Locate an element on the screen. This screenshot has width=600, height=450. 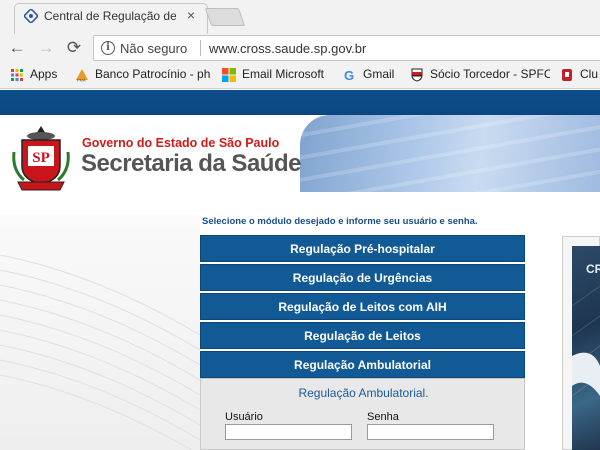
side-promo-image is located at coordinates (586, 348).